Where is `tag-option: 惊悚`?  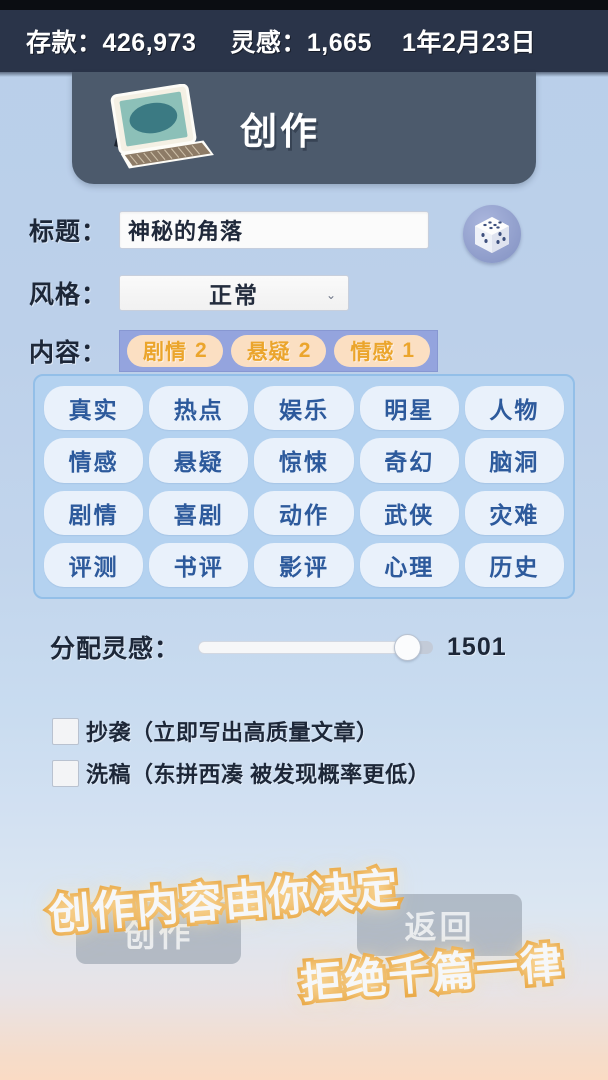 tag-option: 惊悚 is located at coordinates (304, 460).